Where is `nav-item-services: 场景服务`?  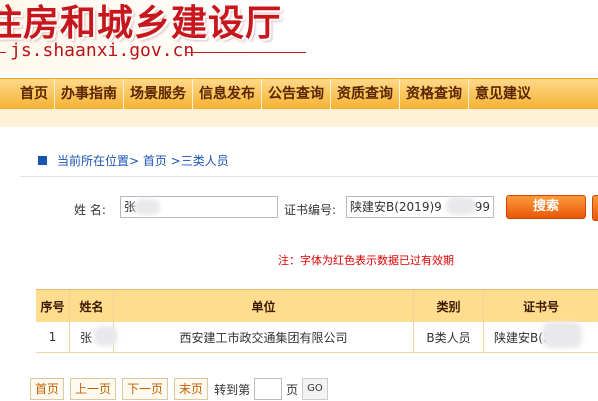
nav-item-services: 场景服务 is located at coordinates (158, 94).